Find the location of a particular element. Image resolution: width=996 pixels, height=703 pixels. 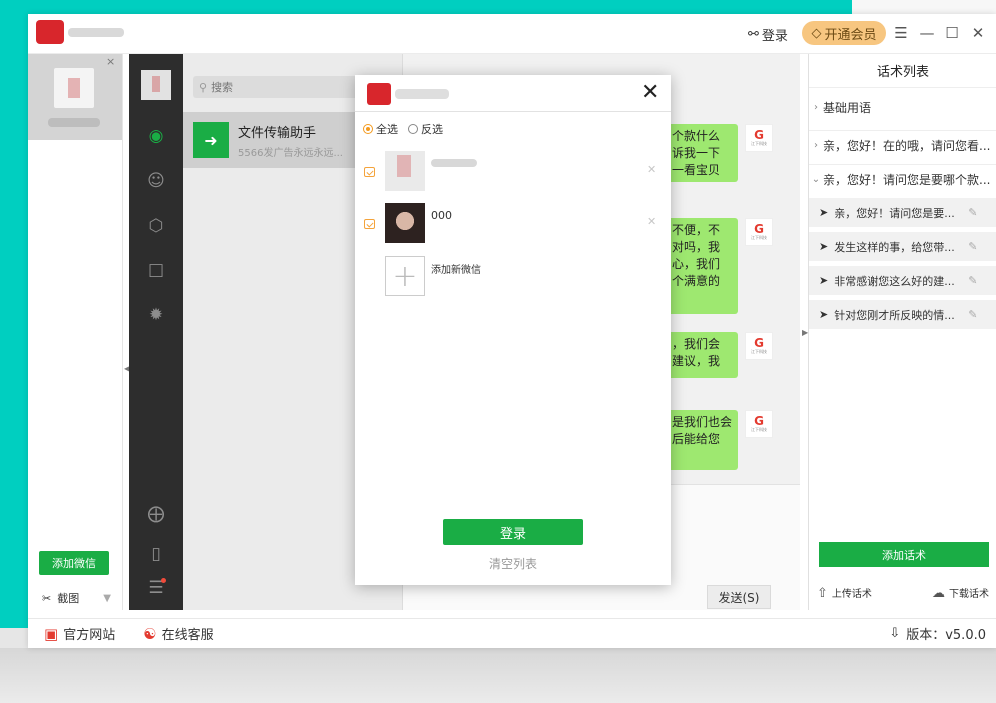

service-label: 在线客服 is located at coordinates (187, 635).